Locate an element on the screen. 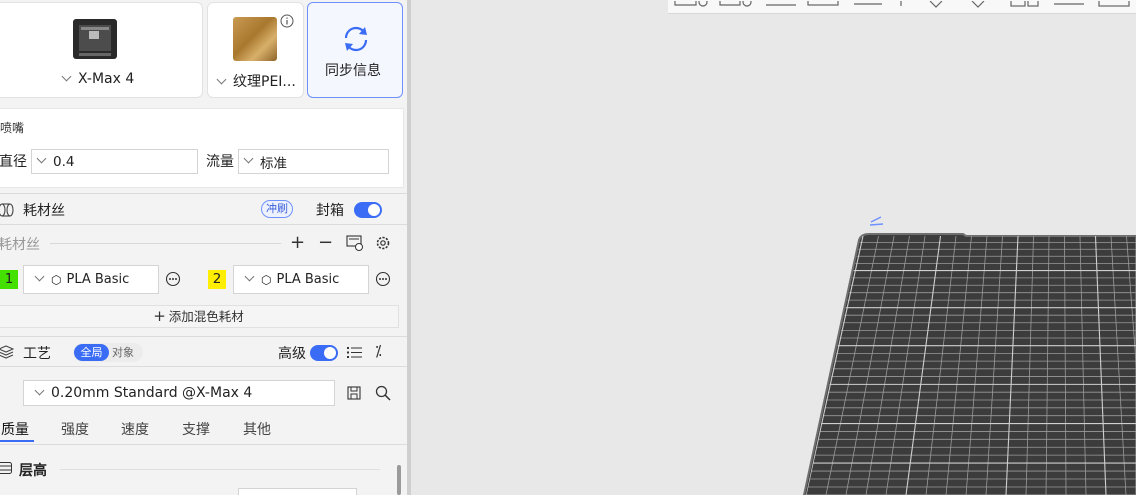  info-icon is located at coordinates (287, 21).